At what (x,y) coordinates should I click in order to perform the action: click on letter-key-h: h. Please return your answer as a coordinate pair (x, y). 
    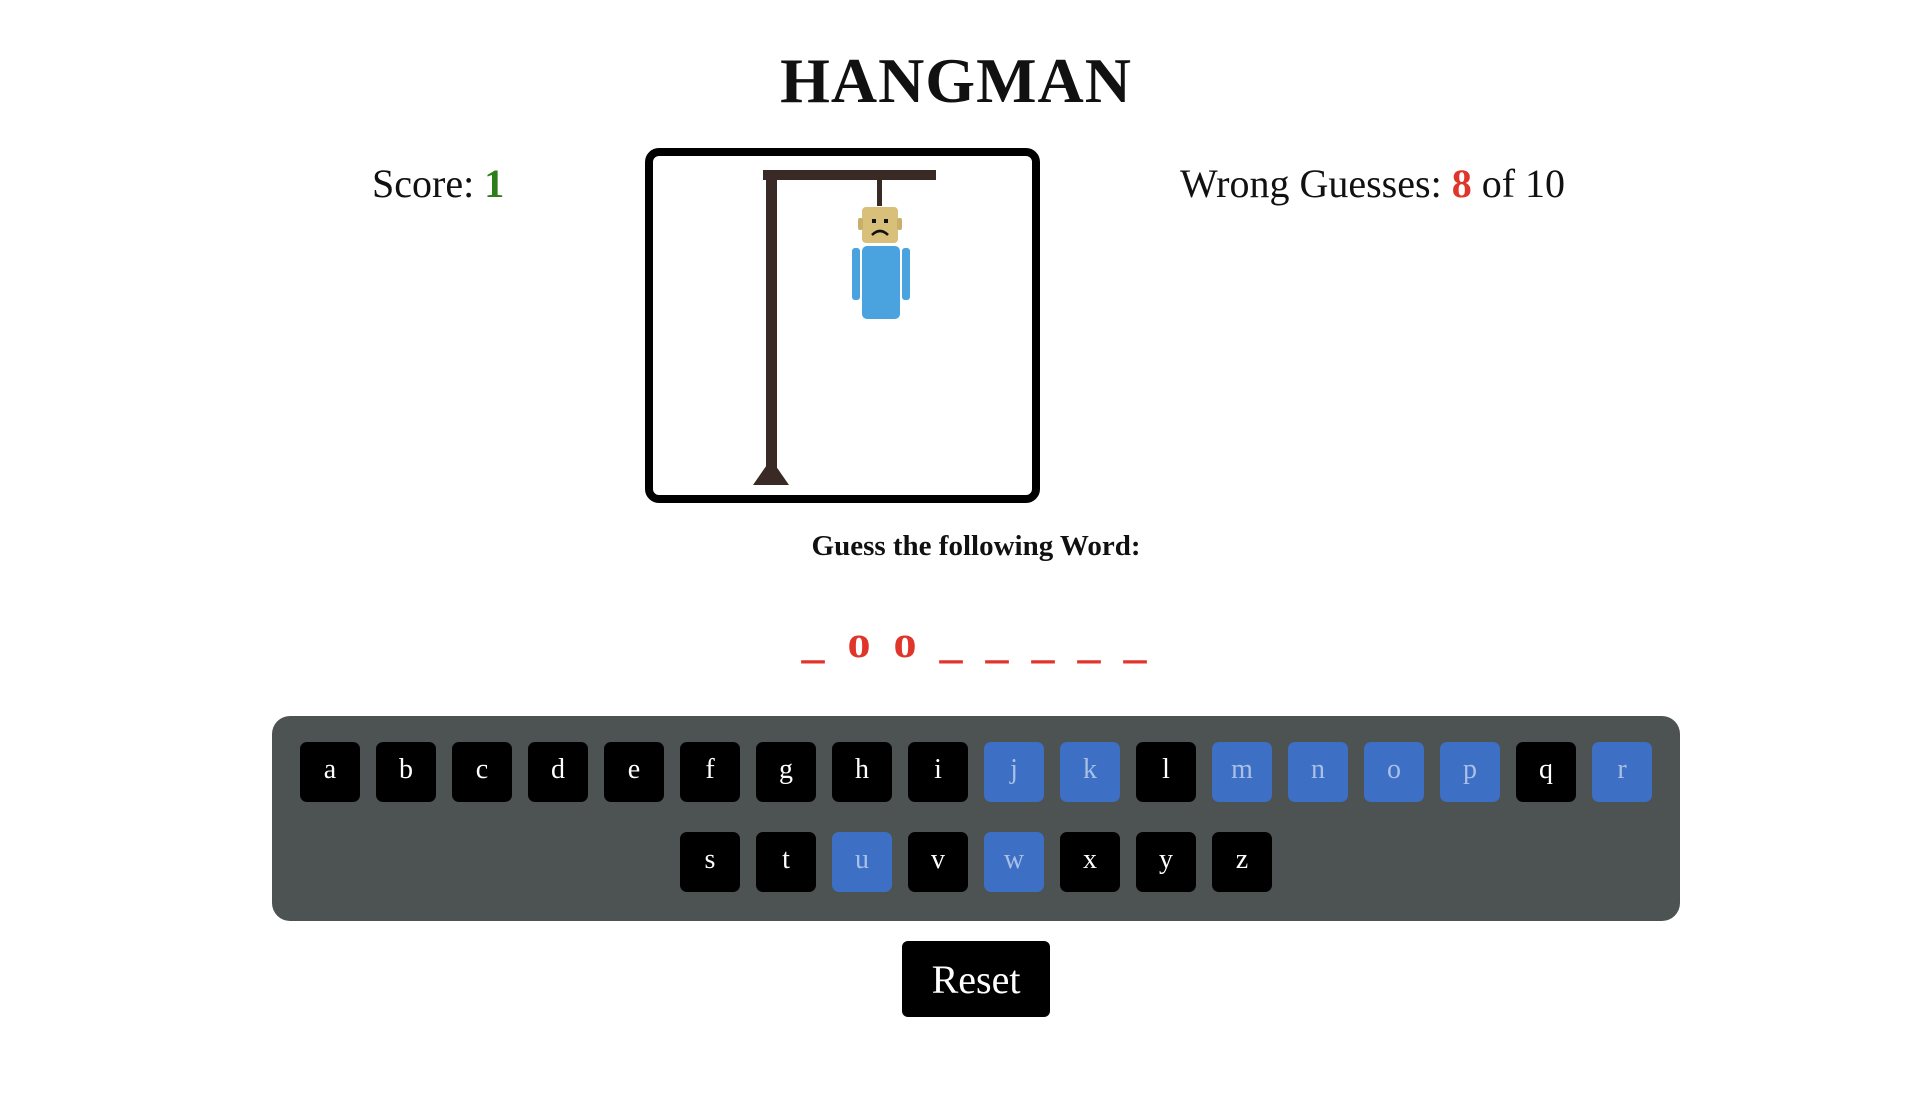
    Looking at the image, I should click on (862, 772).